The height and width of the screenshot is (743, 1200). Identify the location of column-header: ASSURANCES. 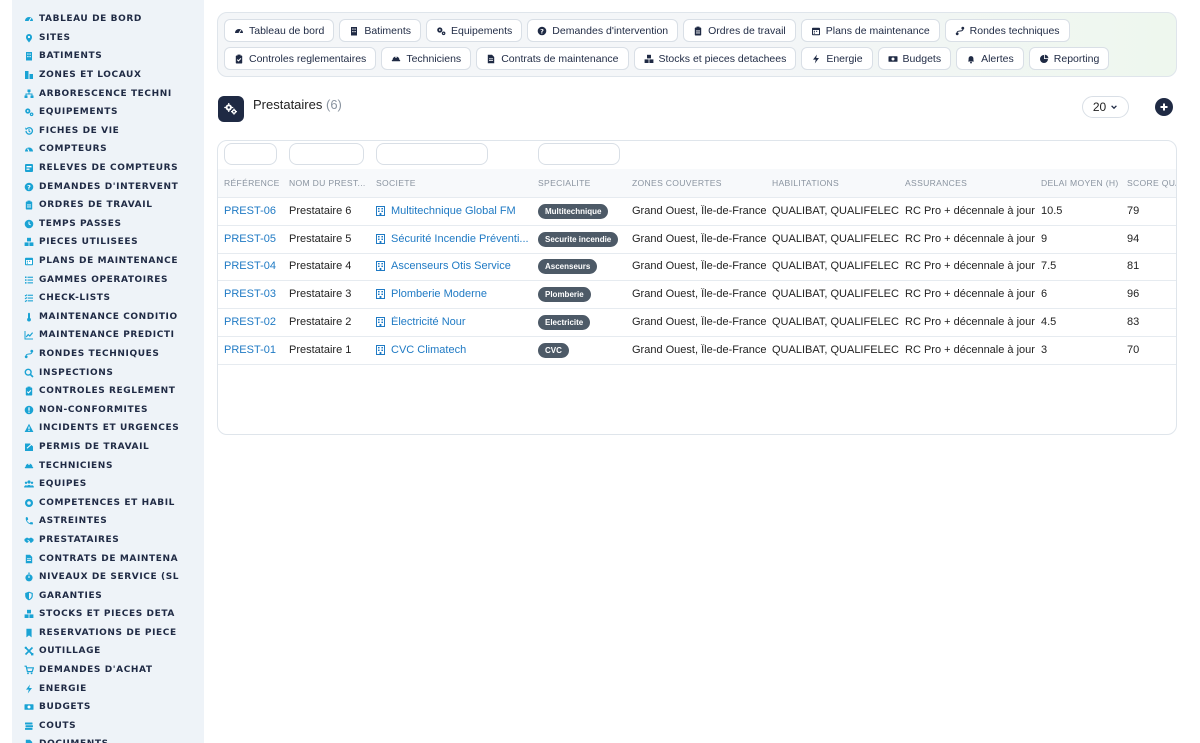
(936, 183).